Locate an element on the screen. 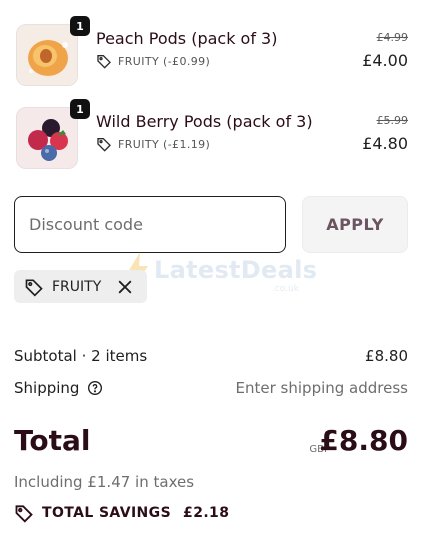 The height and width of the screenshot is (549, 428). item-discount: FRUITY (-£0.99) is located at coordinates (153, 61).